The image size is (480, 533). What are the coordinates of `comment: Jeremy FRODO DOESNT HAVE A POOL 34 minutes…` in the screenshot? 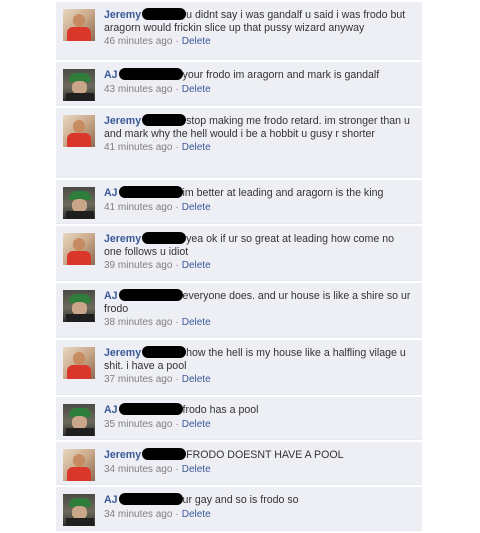 It's located at (239, 463).